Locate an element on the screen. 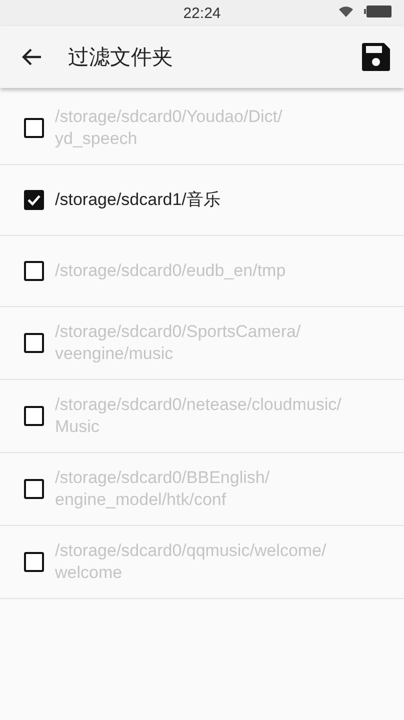  battery-icon is located at coordinates (378, 11).